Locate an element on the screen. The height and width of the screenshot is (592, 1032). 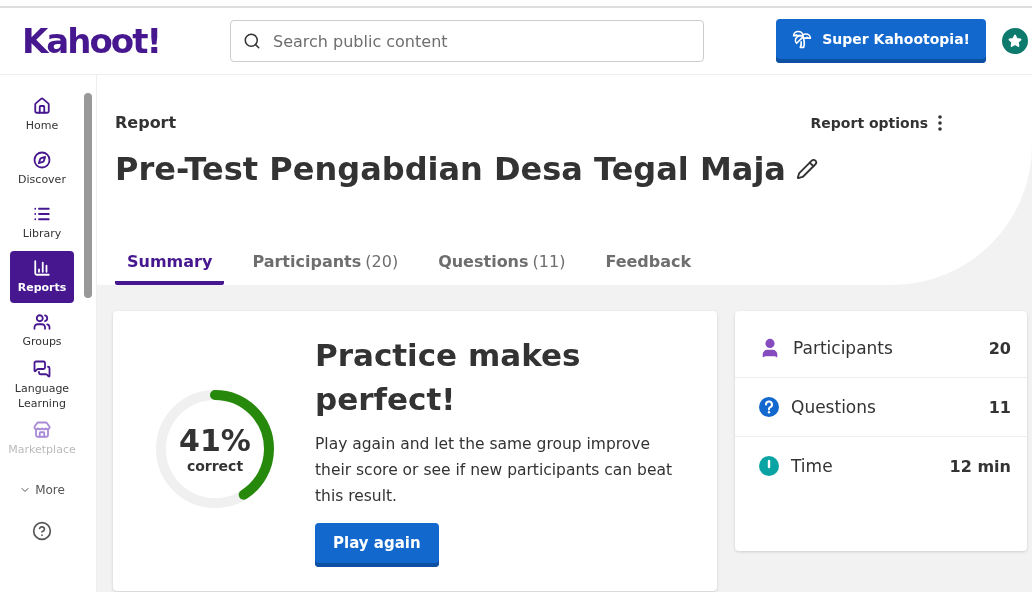
pencil-icon is located at coordinates (806, 169).